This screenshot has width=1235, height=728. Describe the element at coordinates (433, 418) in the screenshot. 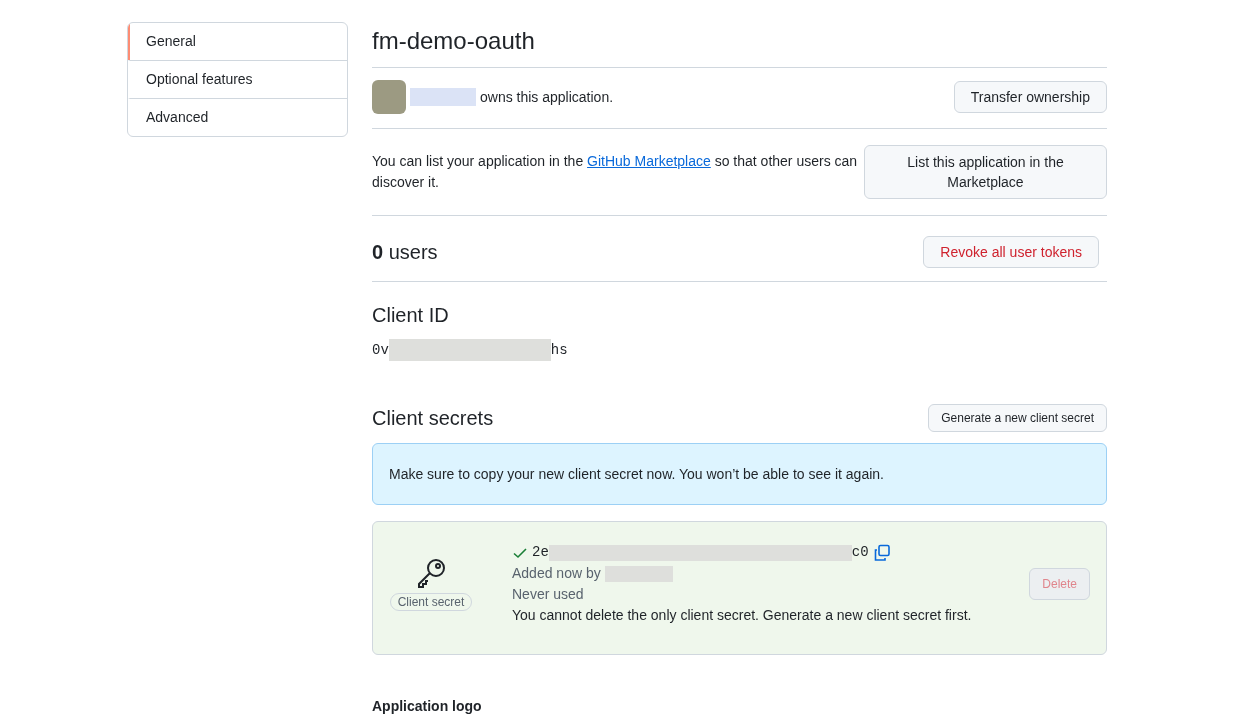

I see `client-secrets-heading: Client secrets` at that location.